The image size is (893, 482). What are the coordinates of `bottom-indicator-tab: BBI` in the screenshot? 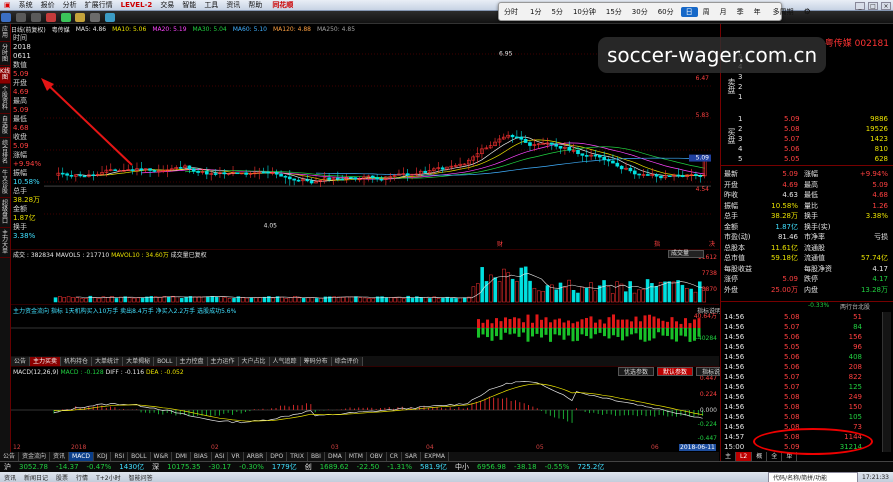 It's located at (316, 456).